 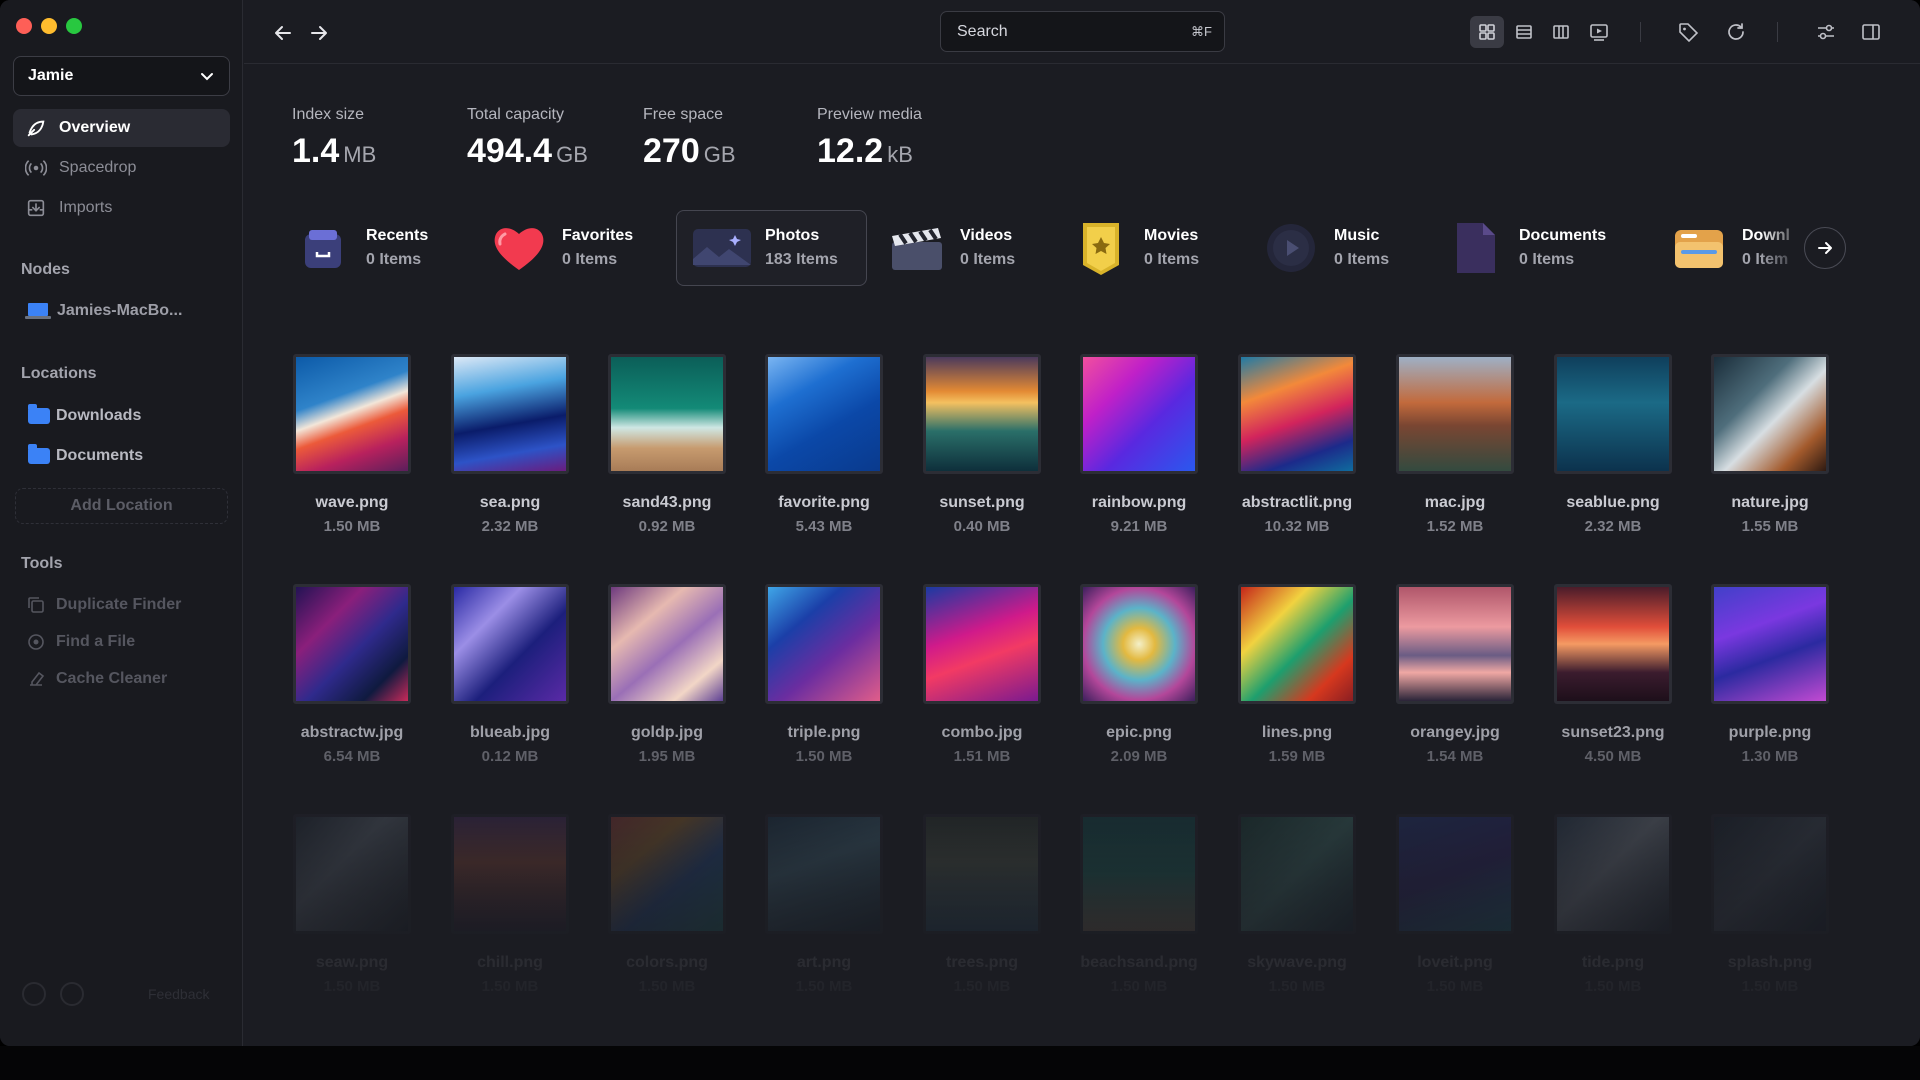 I want to click on category-recents: Recents 0 Items, so click(x=360, y=248).